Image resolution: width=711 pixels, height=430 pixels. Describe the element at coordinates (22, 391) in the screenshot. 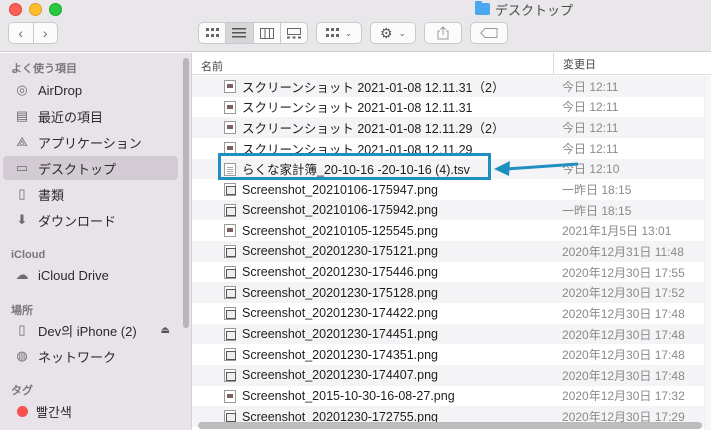

I see `sidebar-section-tags: タグ` at that location.